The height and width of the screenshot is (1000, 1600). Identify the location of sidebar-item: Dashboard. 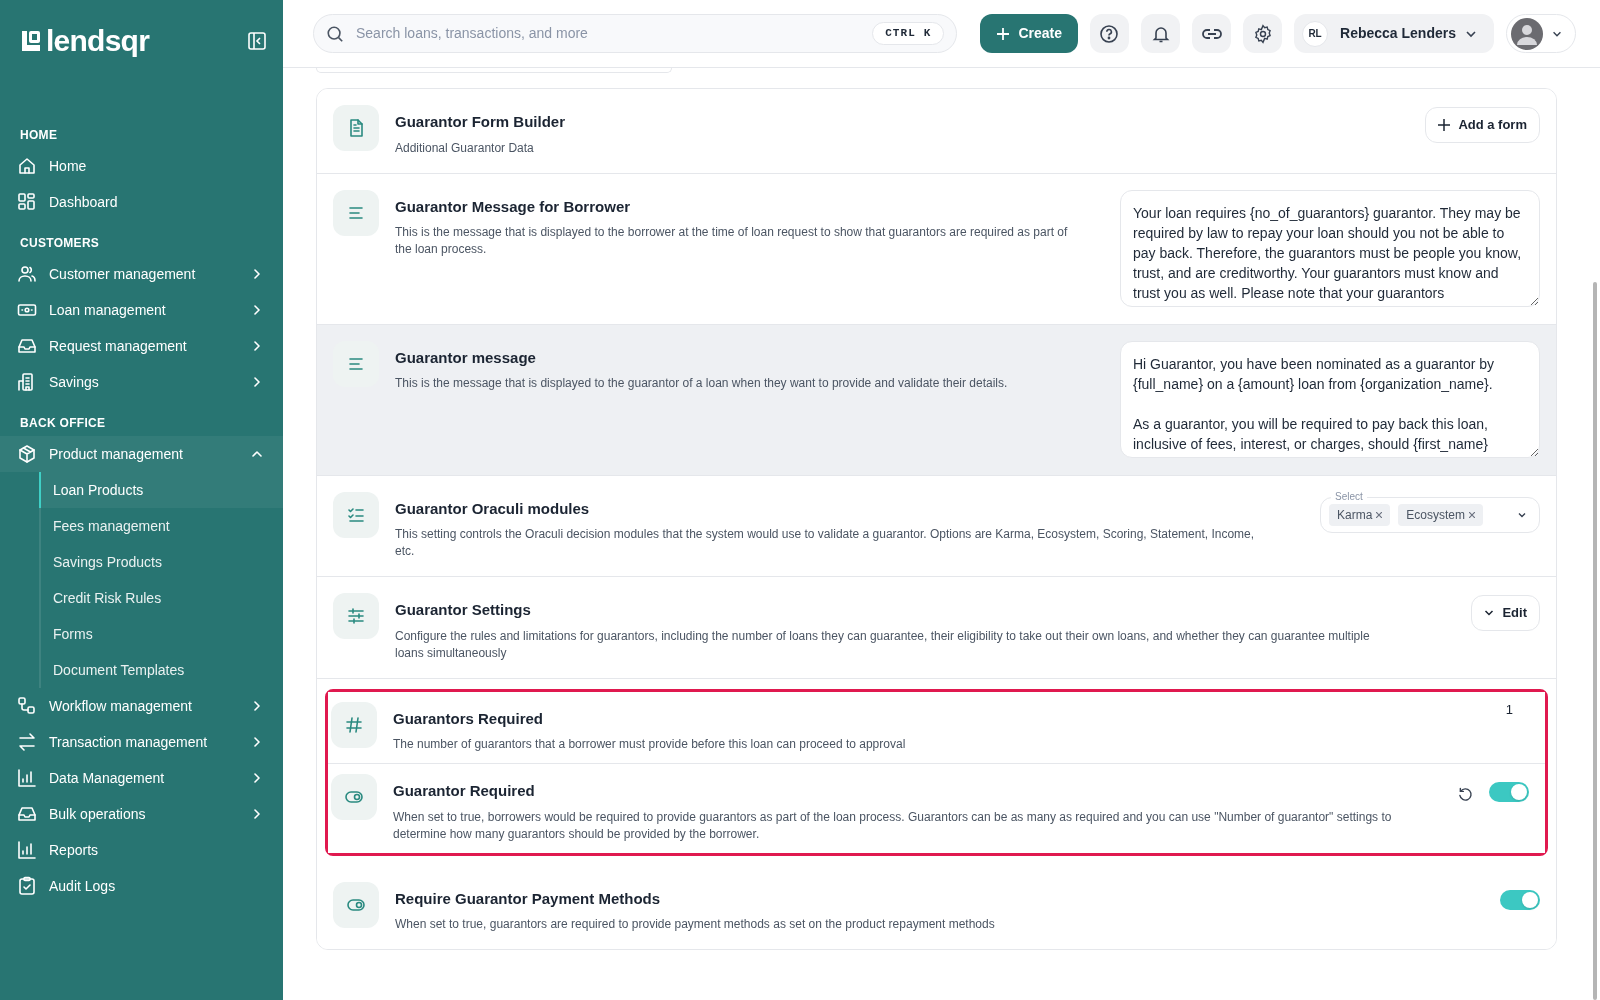
(141, 202).